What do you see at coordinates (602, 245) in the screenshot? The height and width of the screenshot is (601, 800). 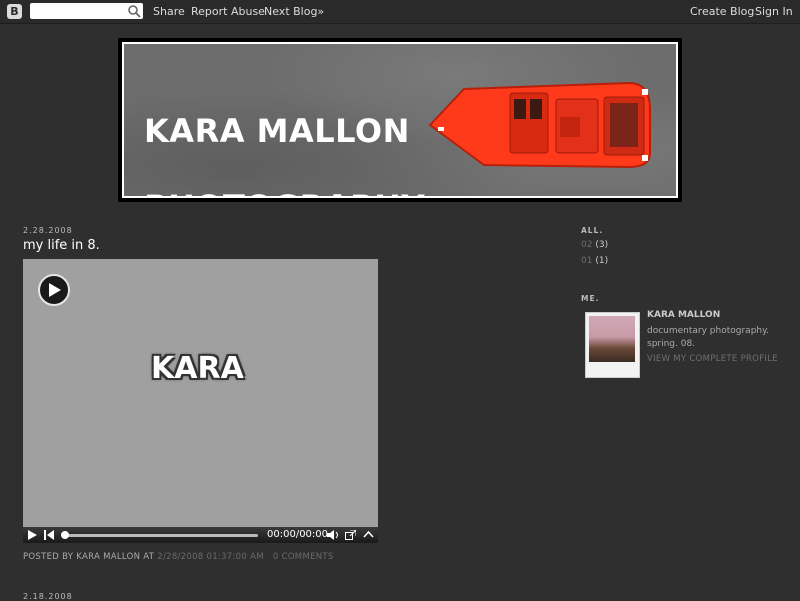 I see `archive-count: (3)` at bounding box center [602, 245].